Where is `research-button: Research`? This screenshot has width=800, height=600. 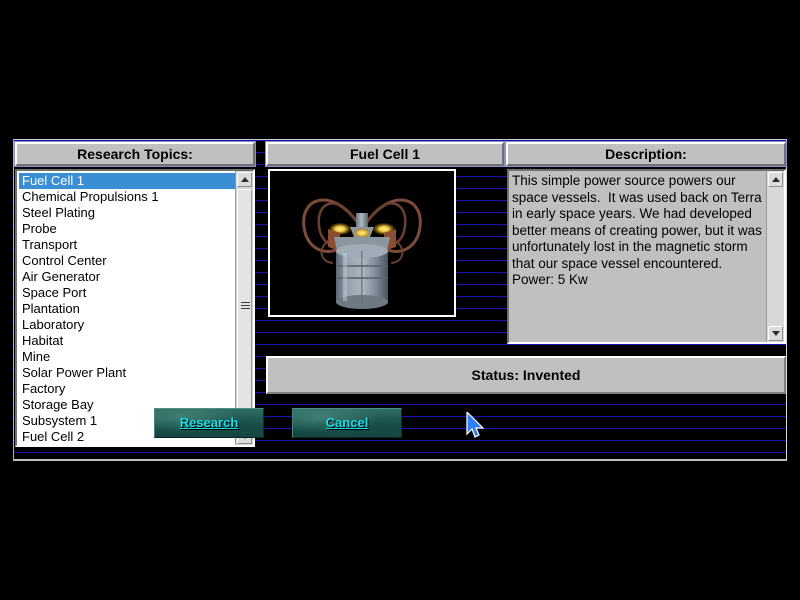
research-button: Research is located at coordinates (209, 423).